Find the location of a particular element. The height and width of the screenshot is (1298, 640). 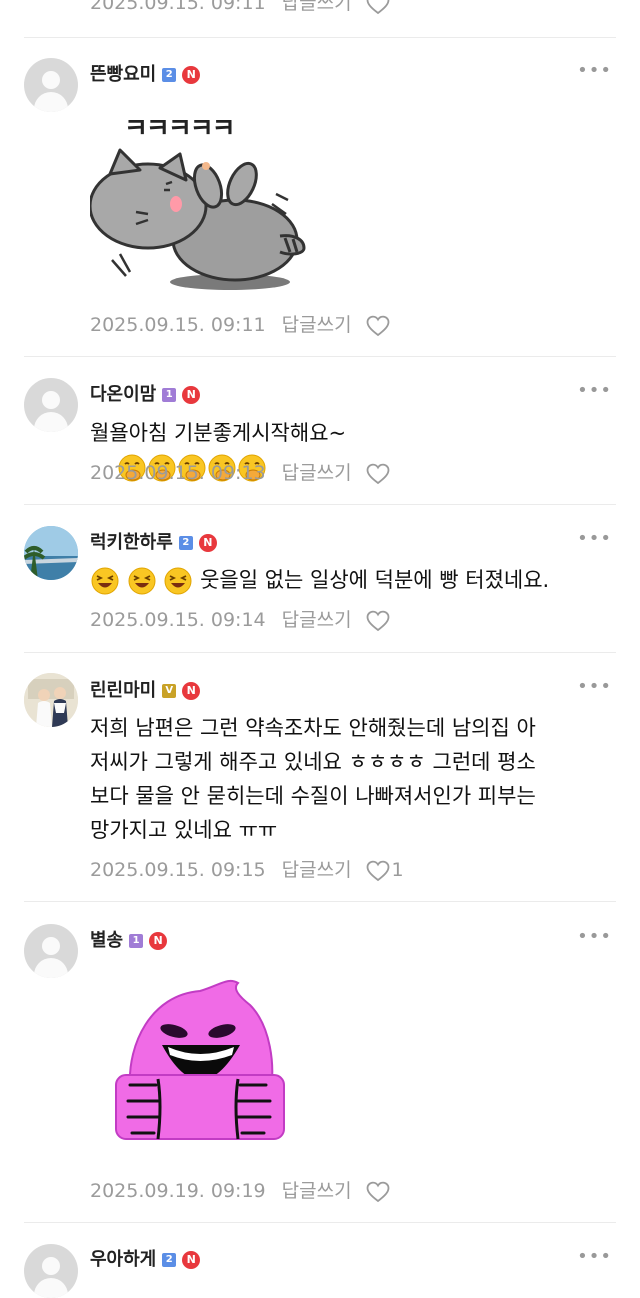

comment-meta-top: 2025.09.15. 09:11 답글쓰기 is located at coordinates (240, 7).